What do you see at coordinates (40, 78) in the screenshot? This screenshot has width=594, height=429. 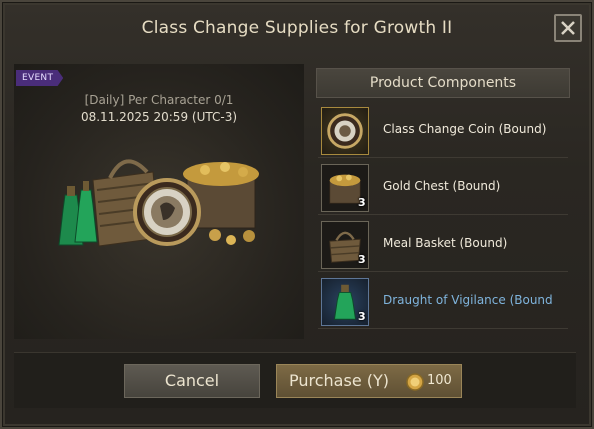 I see `event-badge: EVENT` at bounding box center [40, 78].